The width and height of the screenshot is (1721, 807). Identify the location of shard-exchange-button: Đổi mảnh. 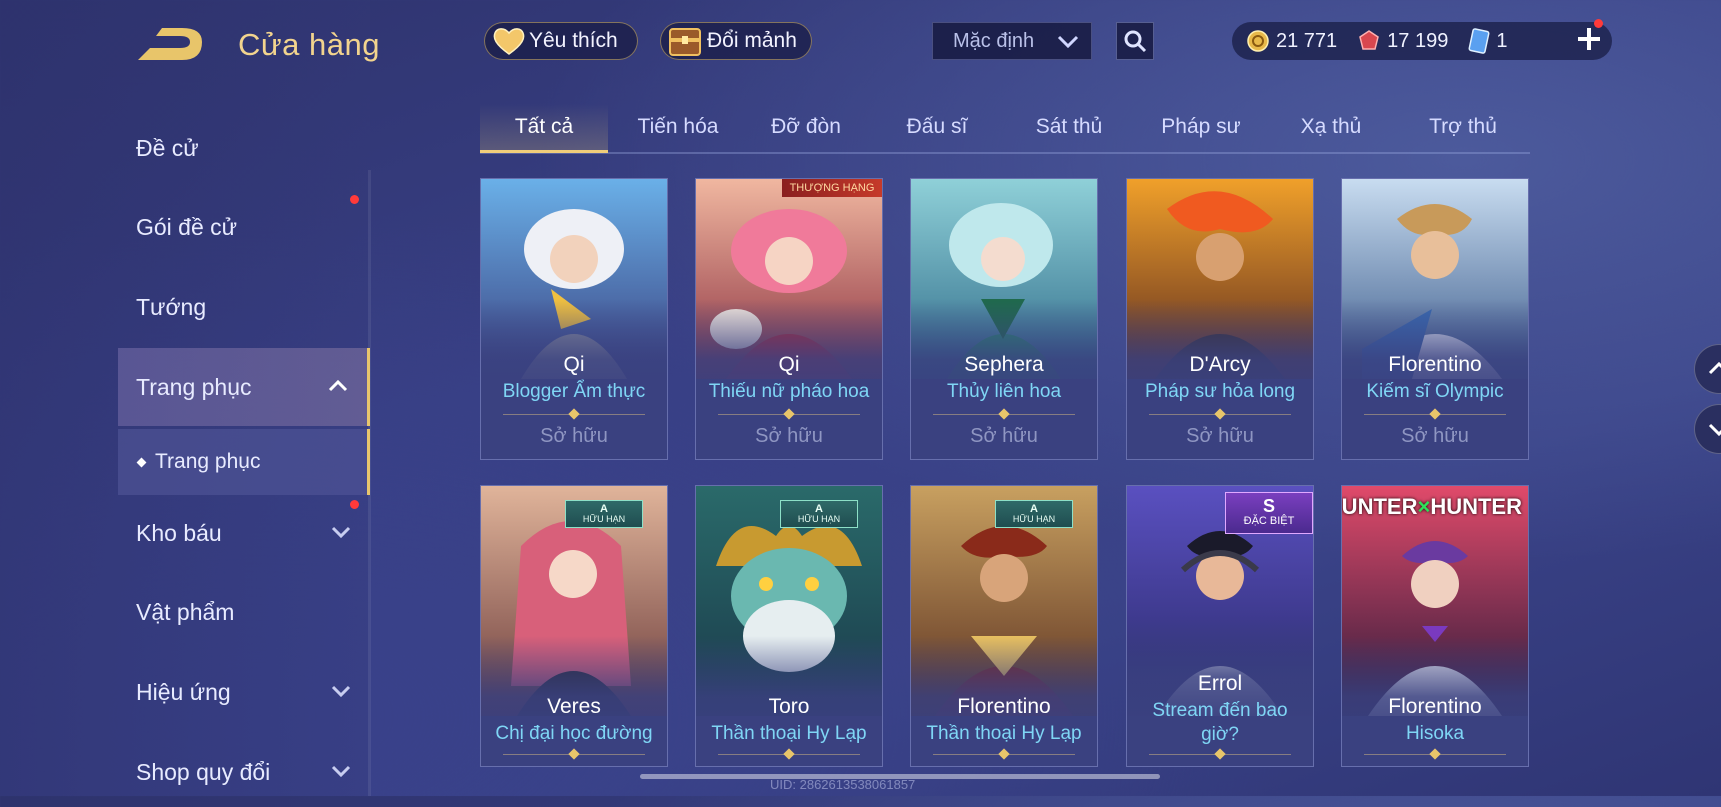
(736, 41).